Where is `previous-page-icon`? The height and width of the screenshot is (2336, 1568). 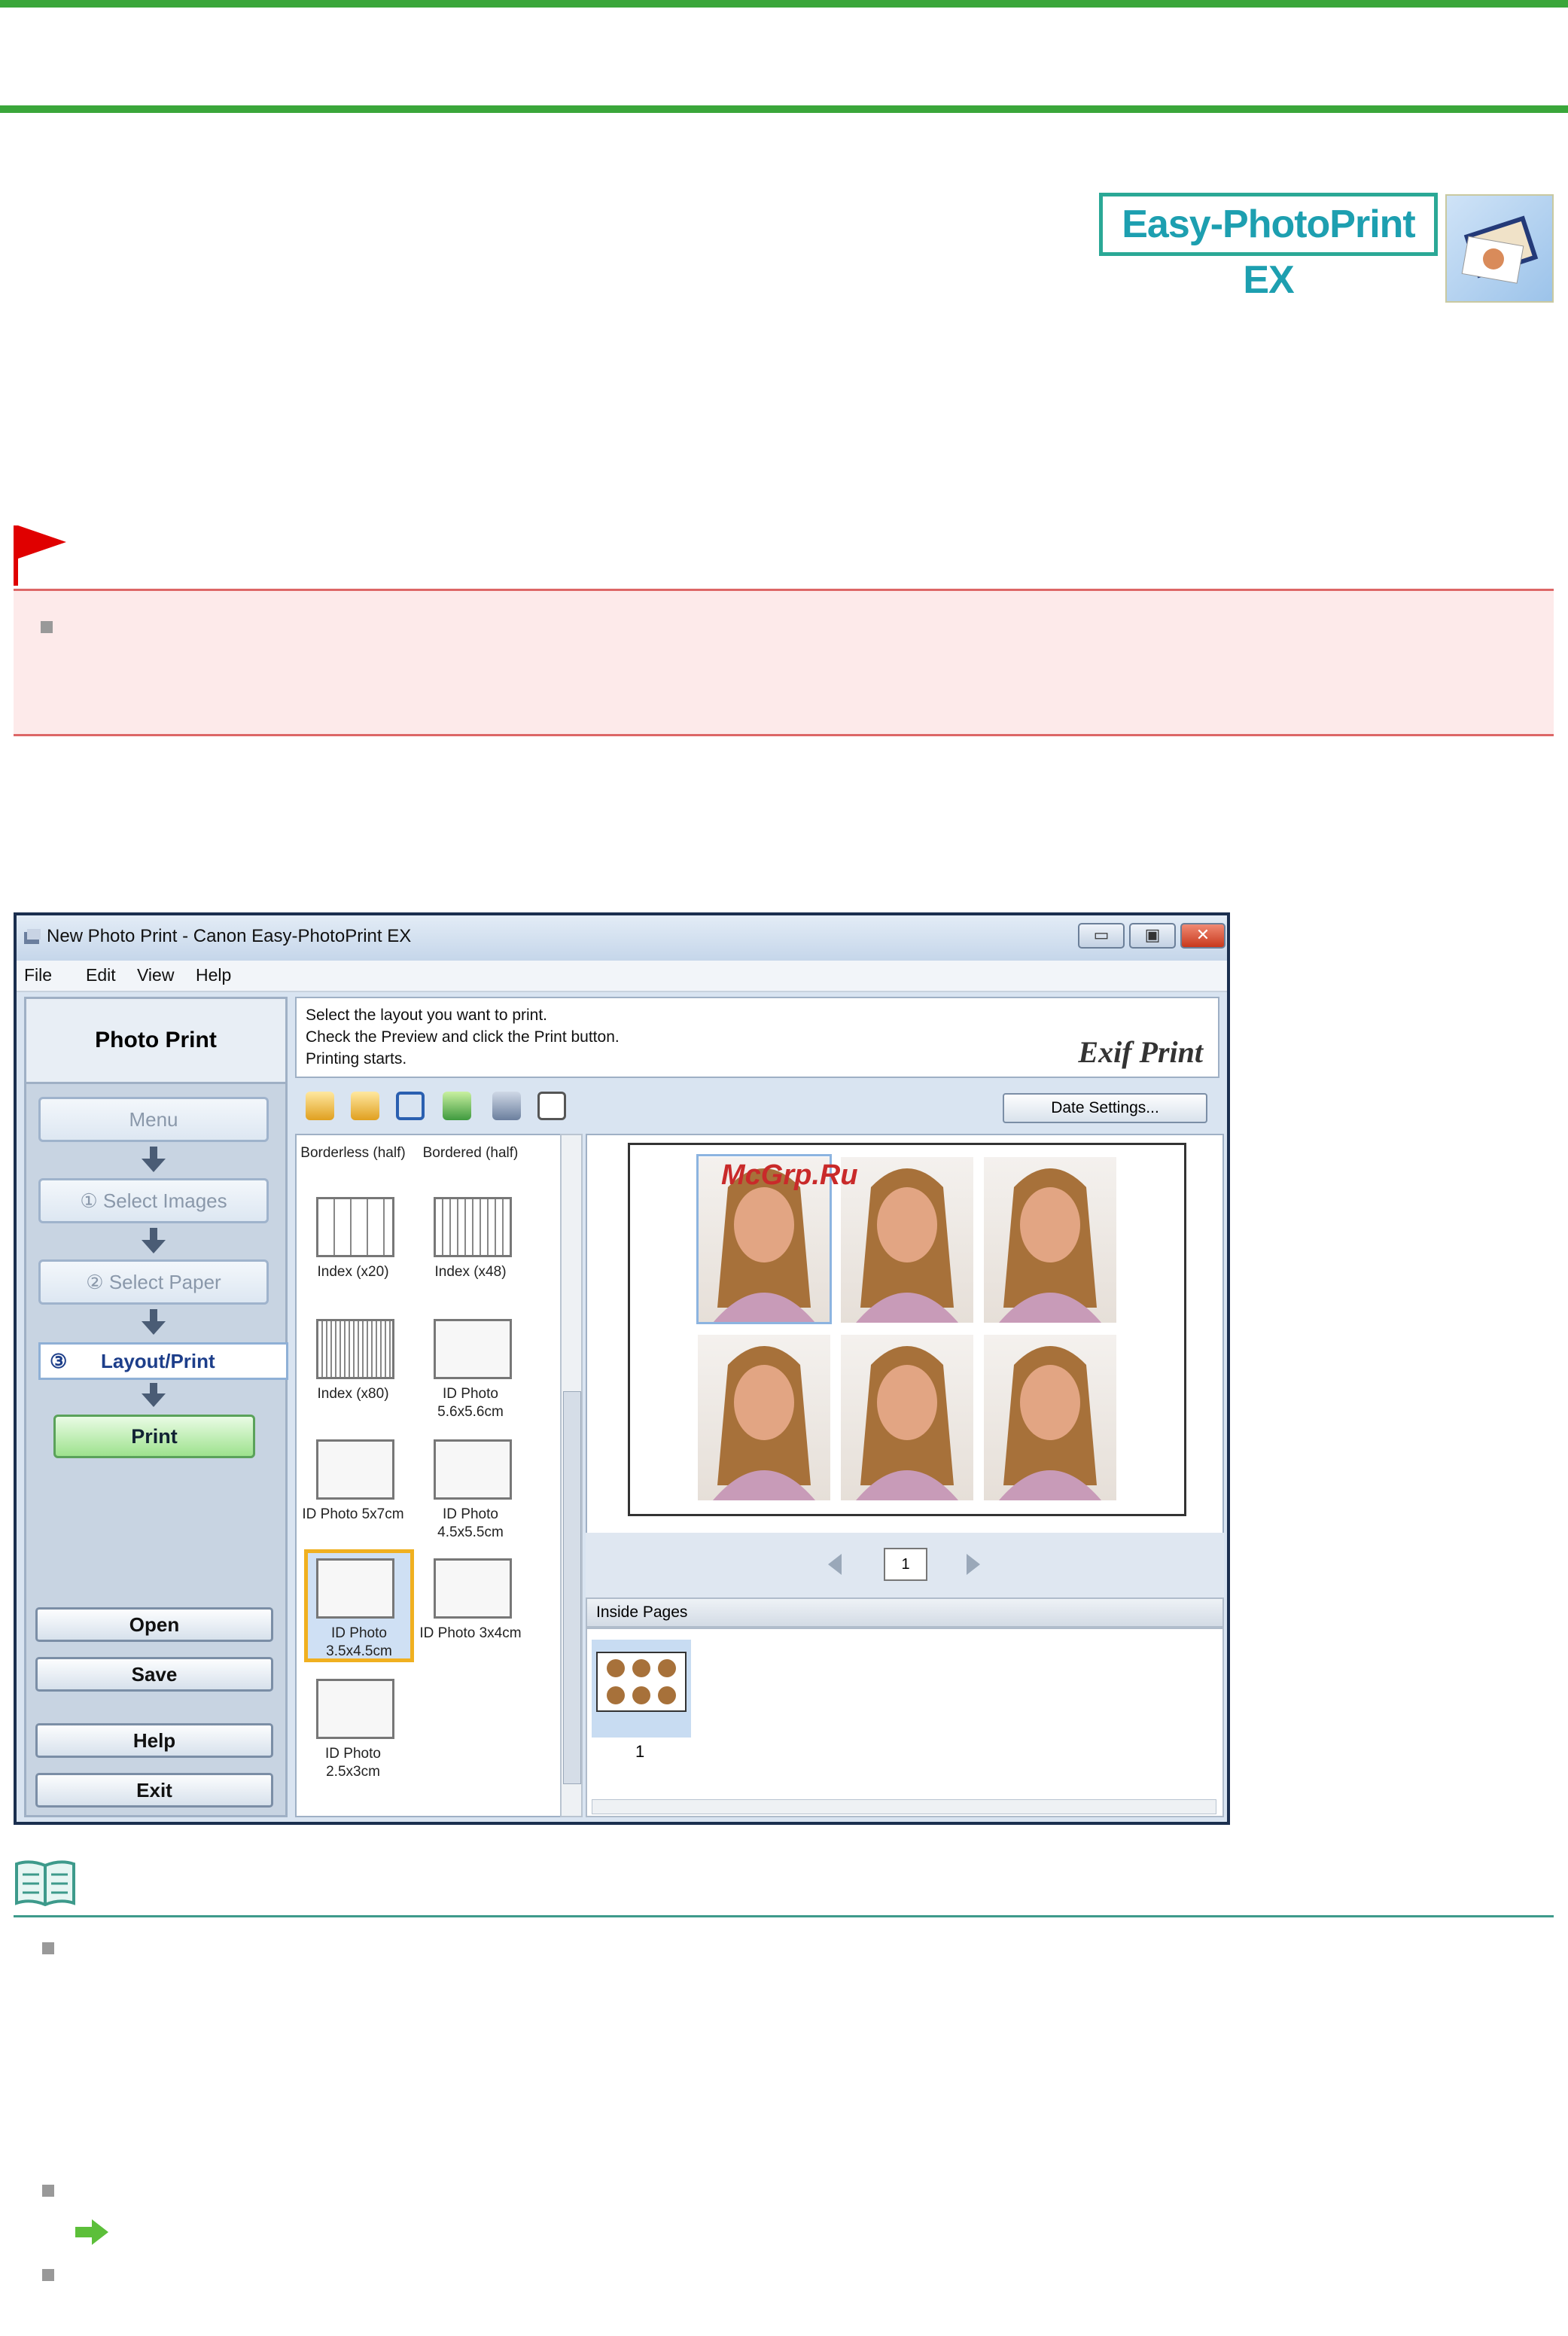 previous-page-icon is located at coordinates (835, 1564).